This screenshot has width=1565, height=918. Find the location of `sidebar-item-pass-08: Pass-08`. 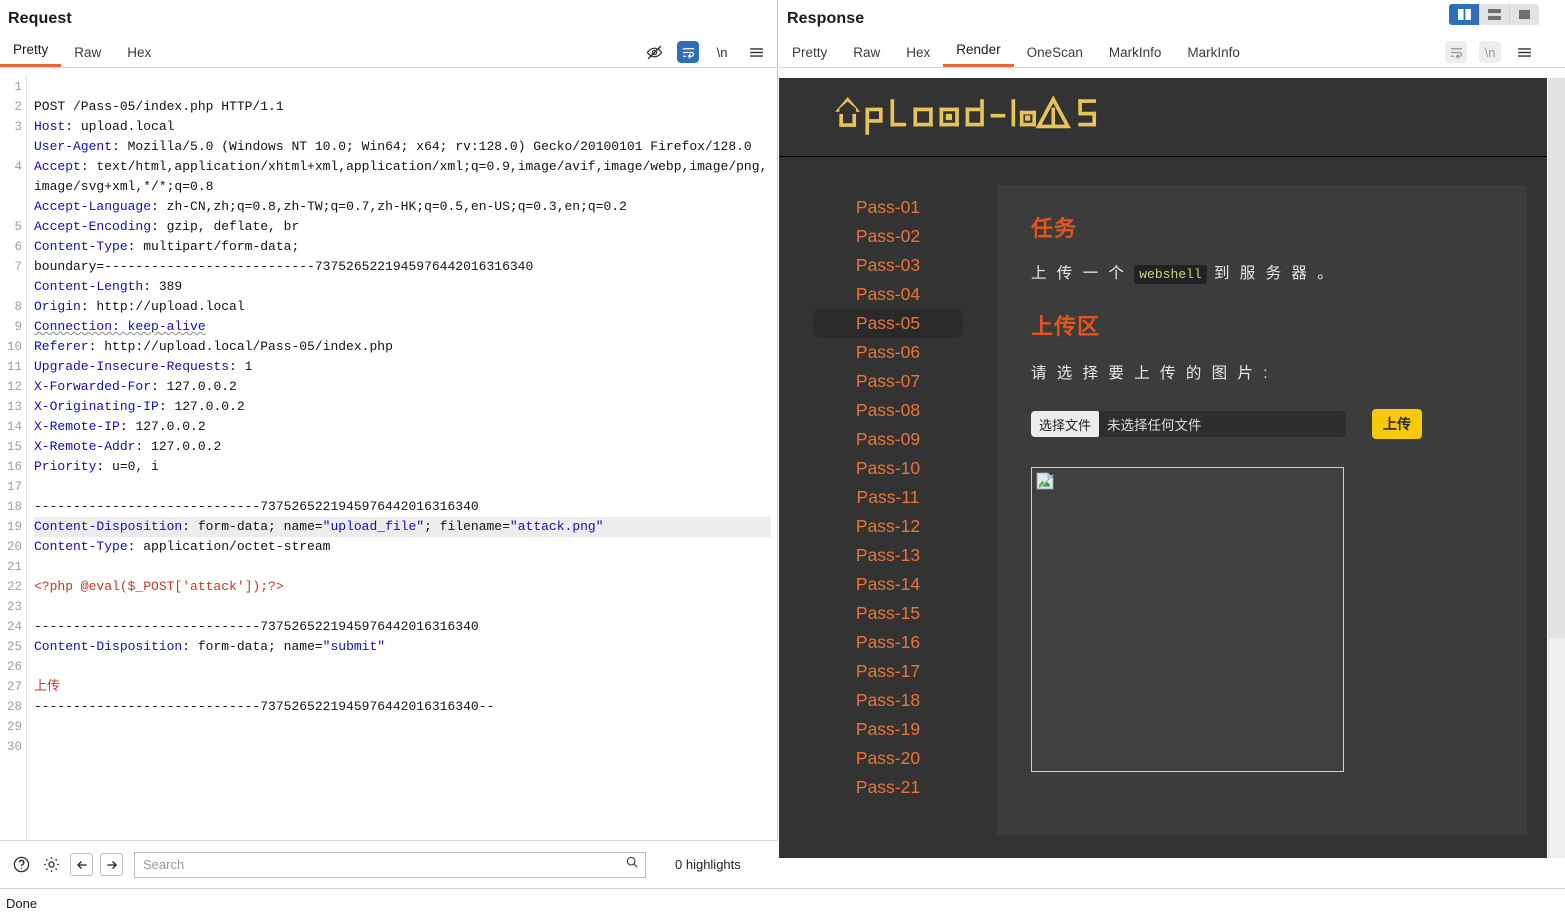

sidebar-item-pass-08: Pass-08 is located at coordinates (888, 410).